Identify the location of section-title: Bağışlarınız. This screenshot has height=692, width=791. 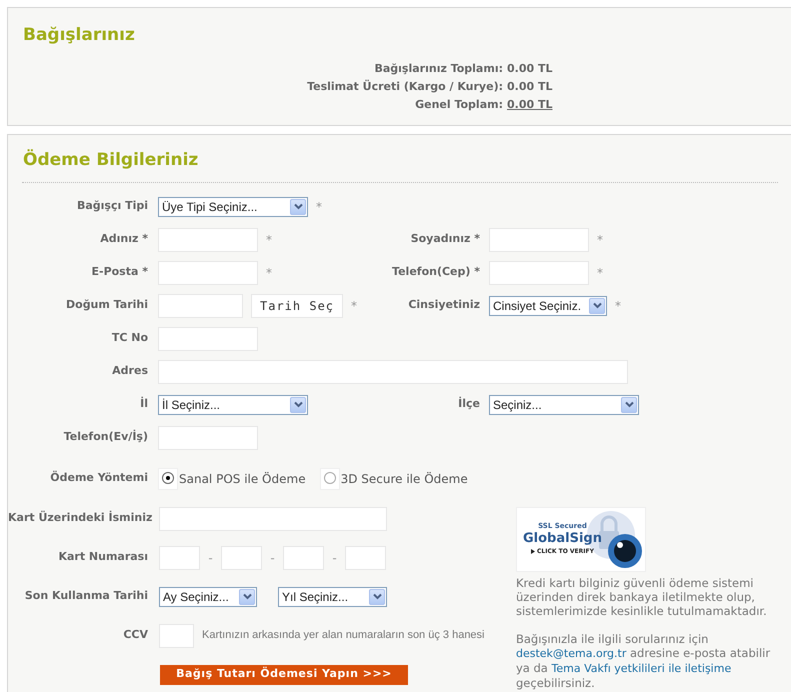
(79, 35).